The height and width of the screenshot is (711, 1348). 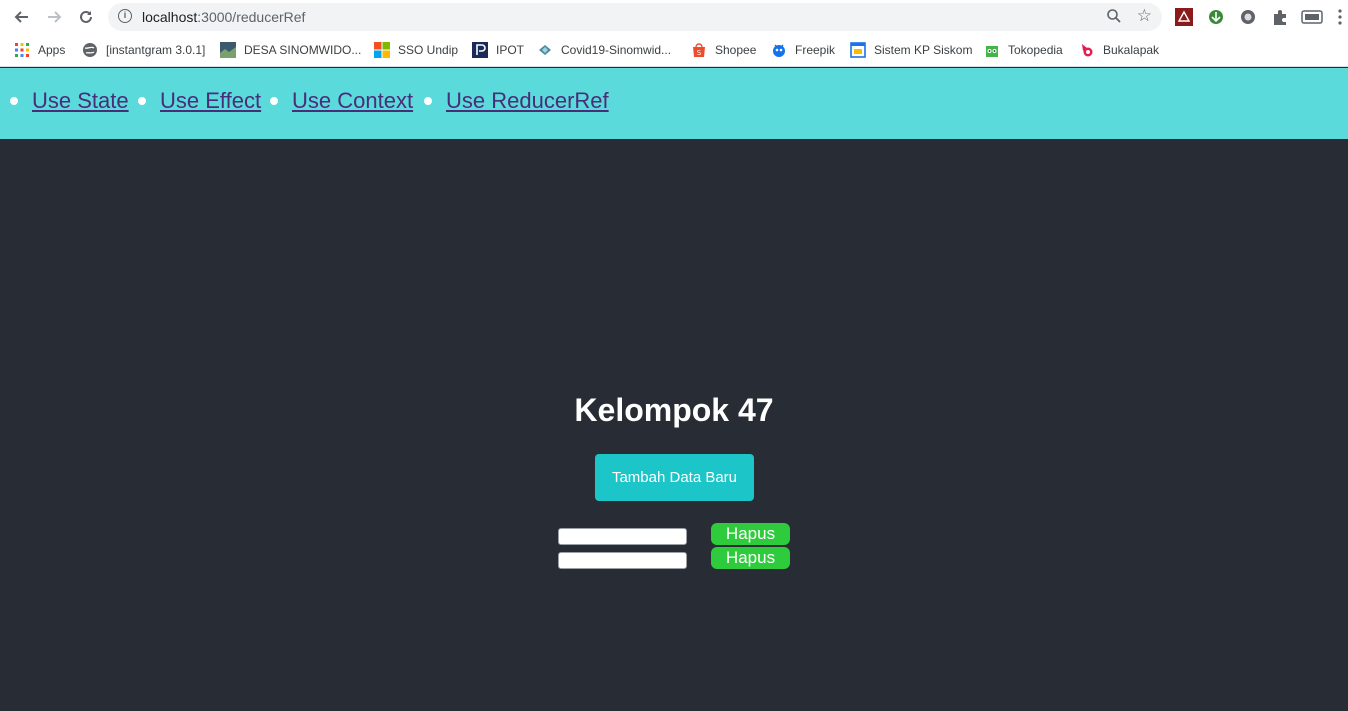 What do you see at coordinates (228, 50) in the screenshot?
I see `site-thumbnail-icon` at bounding box center [228, 50].